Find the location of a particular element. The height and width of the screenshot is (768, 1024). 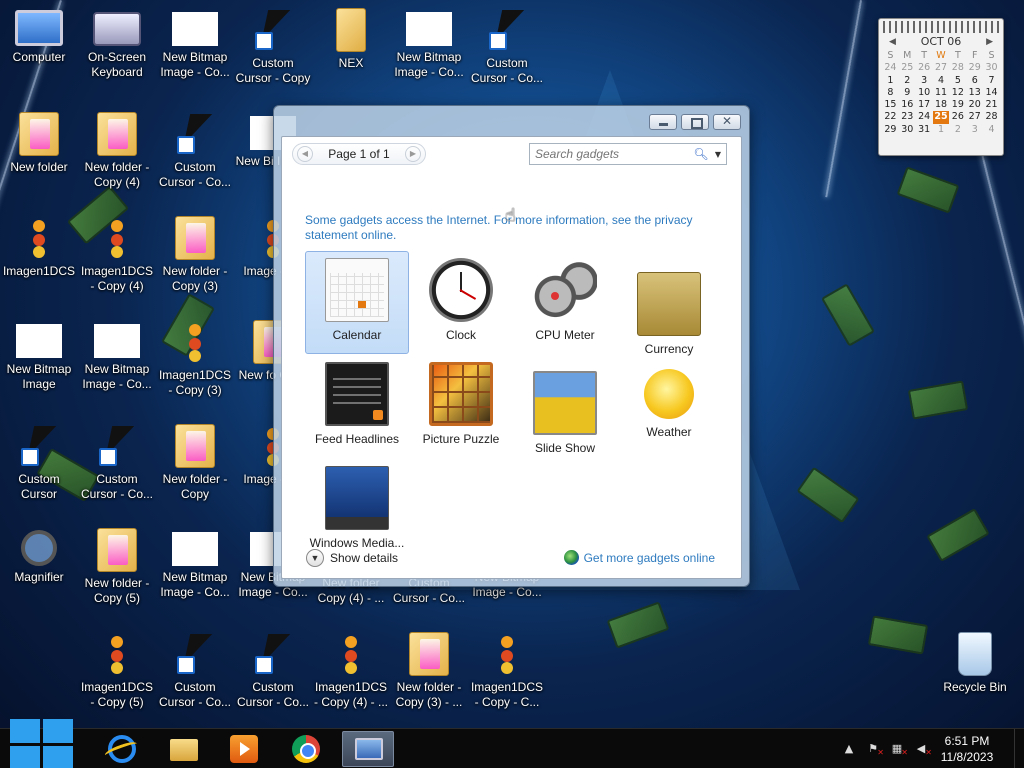

desktop-icon-nex: NEX is located at coordinates (351, 48).